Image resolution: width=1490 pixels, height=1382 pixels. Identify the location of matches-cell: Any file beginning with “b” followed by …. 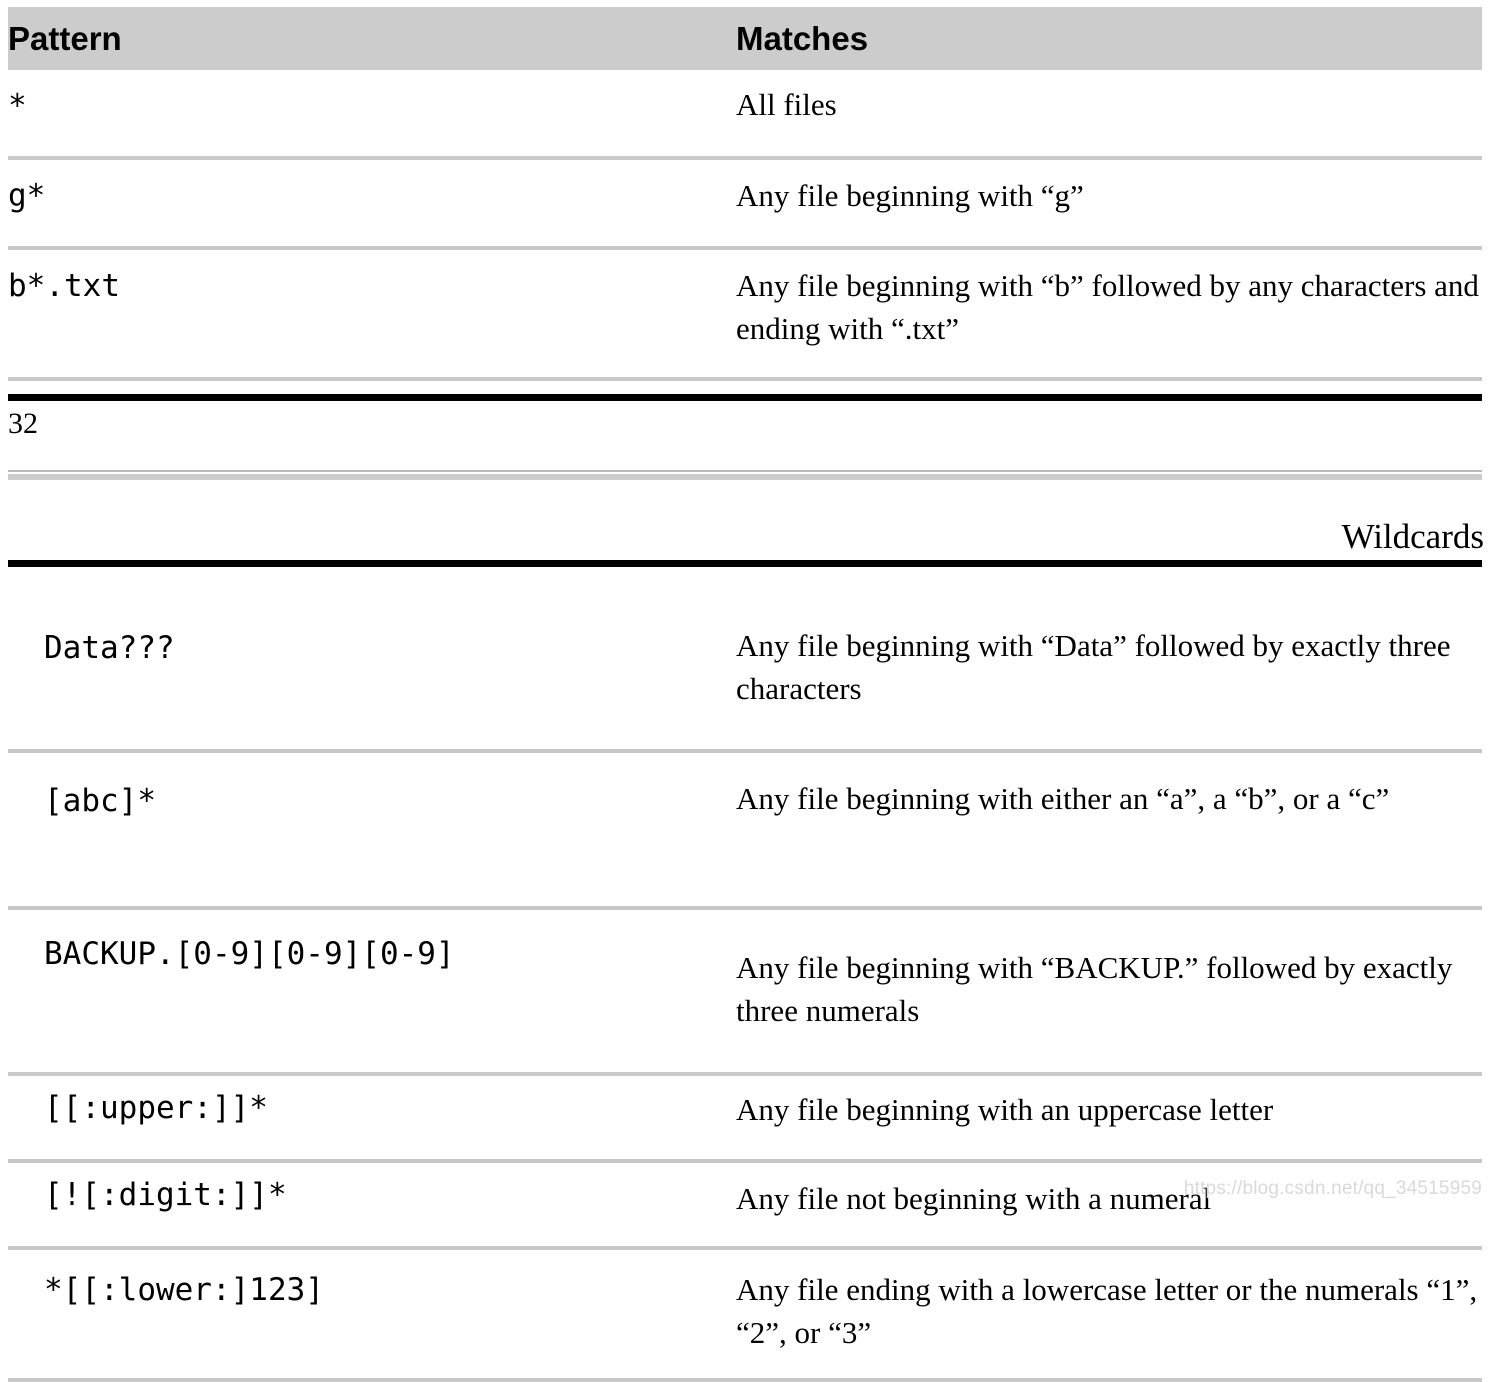
(1109, 314).